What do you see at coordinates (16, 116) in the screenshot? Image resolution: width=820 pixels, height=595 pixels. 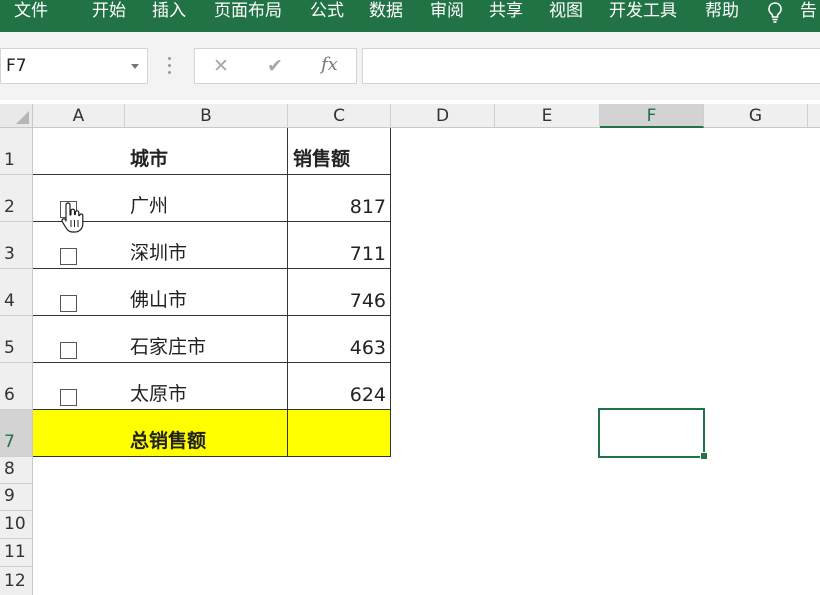 I see `select-all-button` at bounding box center [16, 116].